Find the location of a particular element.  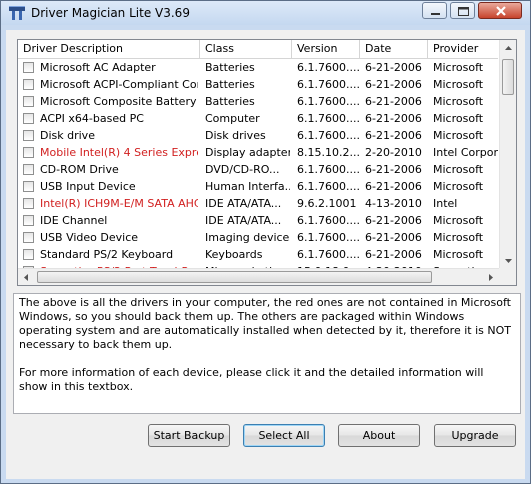

about-button: About is located at coordinates (379, 435).